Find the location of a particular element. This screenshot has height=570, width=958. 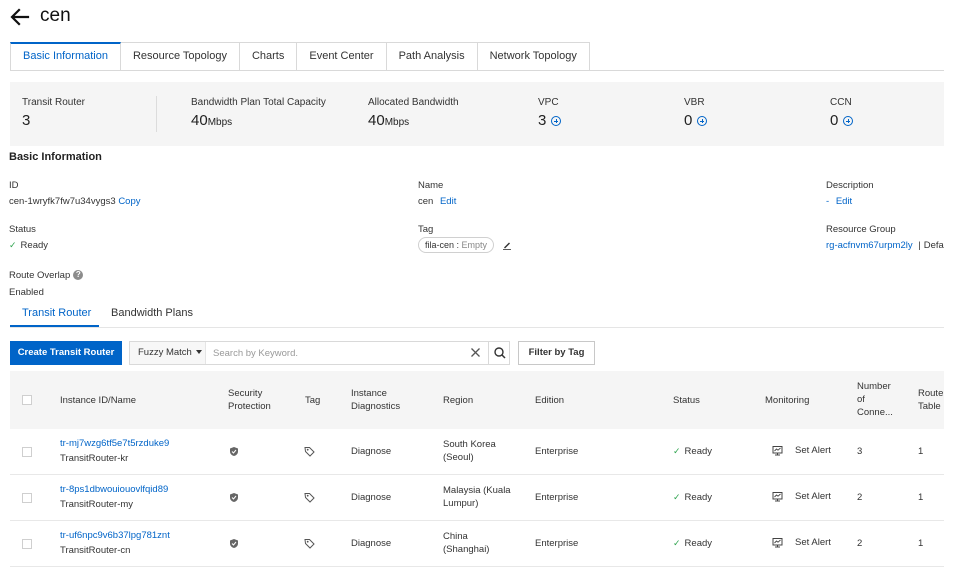

stat-transit-router: Transit Router 3 is located at coordinates (53, 113).